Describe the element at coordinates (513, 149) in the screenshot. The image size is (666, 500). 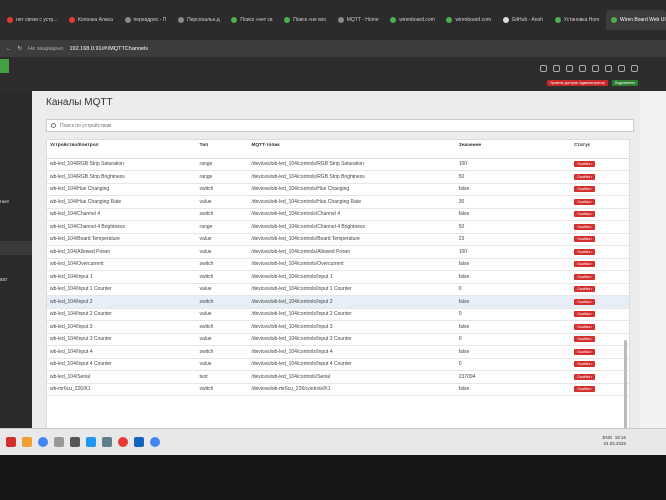
I see `col-value: Значение` at that location.